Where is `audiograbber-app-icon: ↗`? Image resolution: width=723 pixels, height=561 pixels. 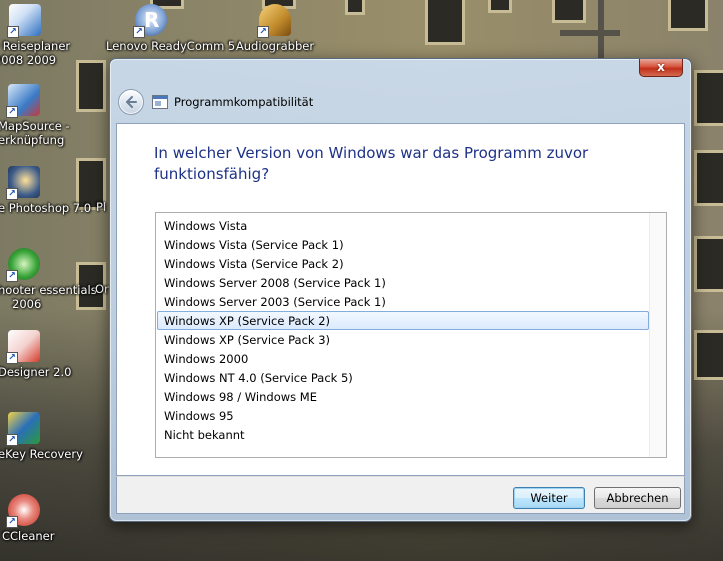
audiograbber-app-icon: ↗ is located at coordinates (274, 21).